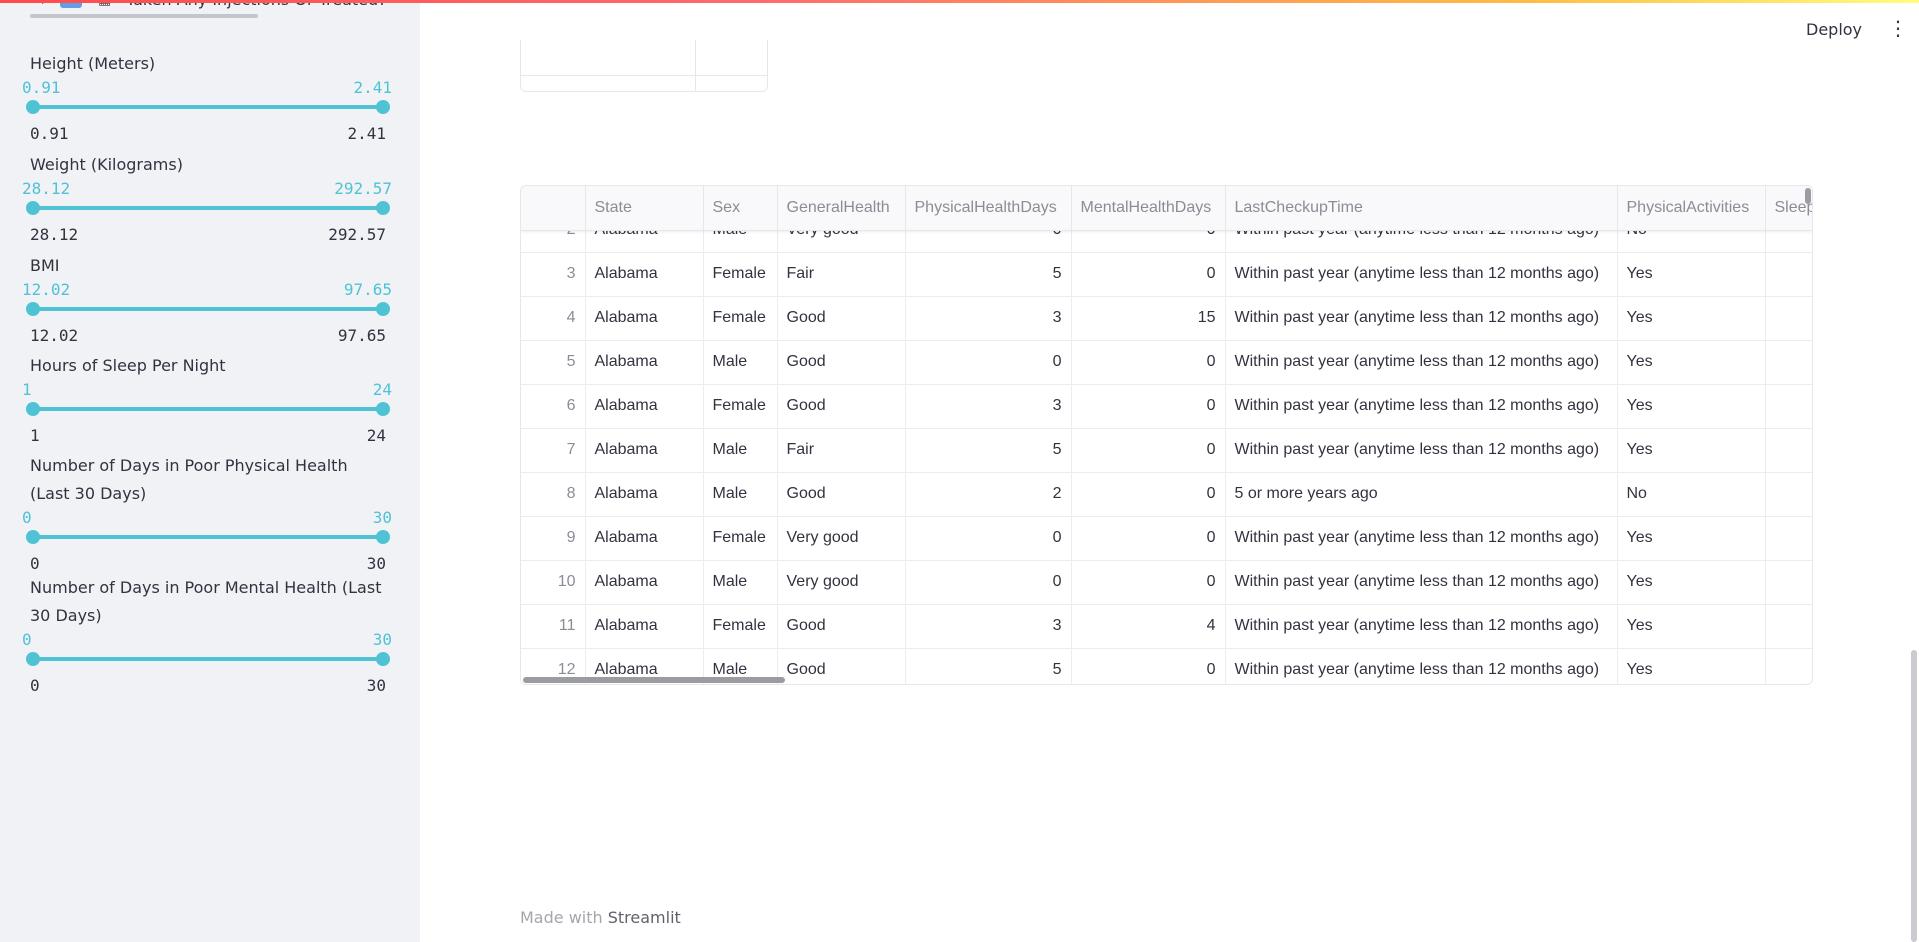 The height and width of the screenshot is (942, 1919). What do you see at coordinates (553, 582) in the screenshot?
I see `row-index: 10` at bounding box center [553, 582].